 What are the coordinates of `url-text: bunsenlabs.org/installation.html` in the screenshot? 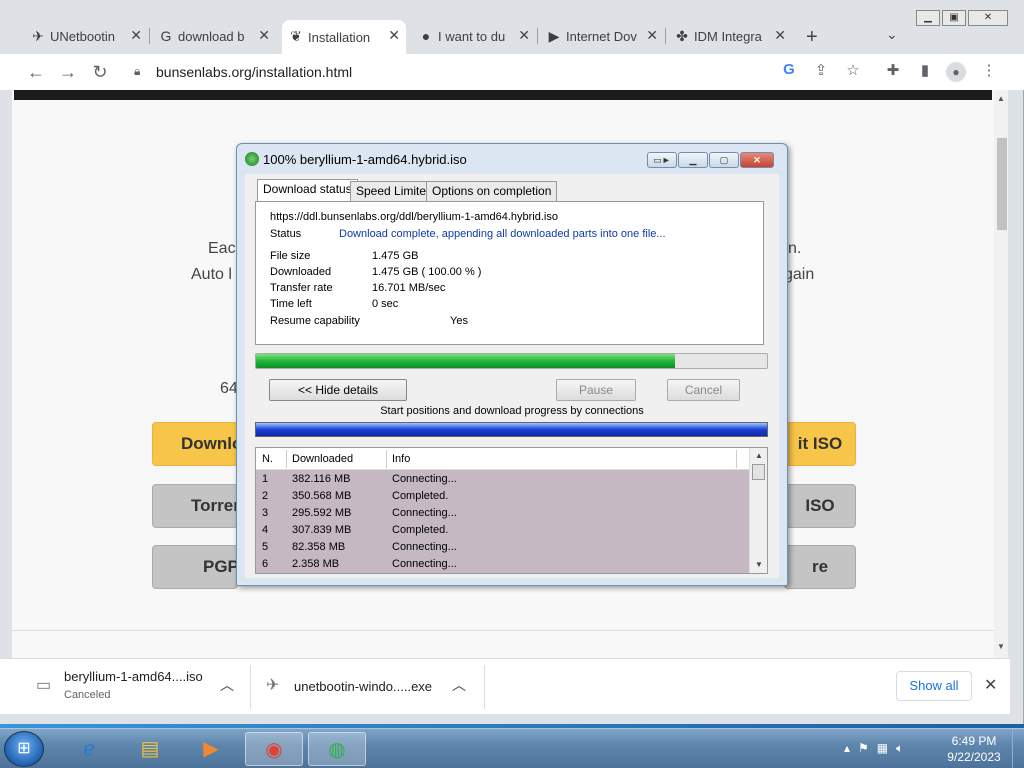 It's located at (254, 72).